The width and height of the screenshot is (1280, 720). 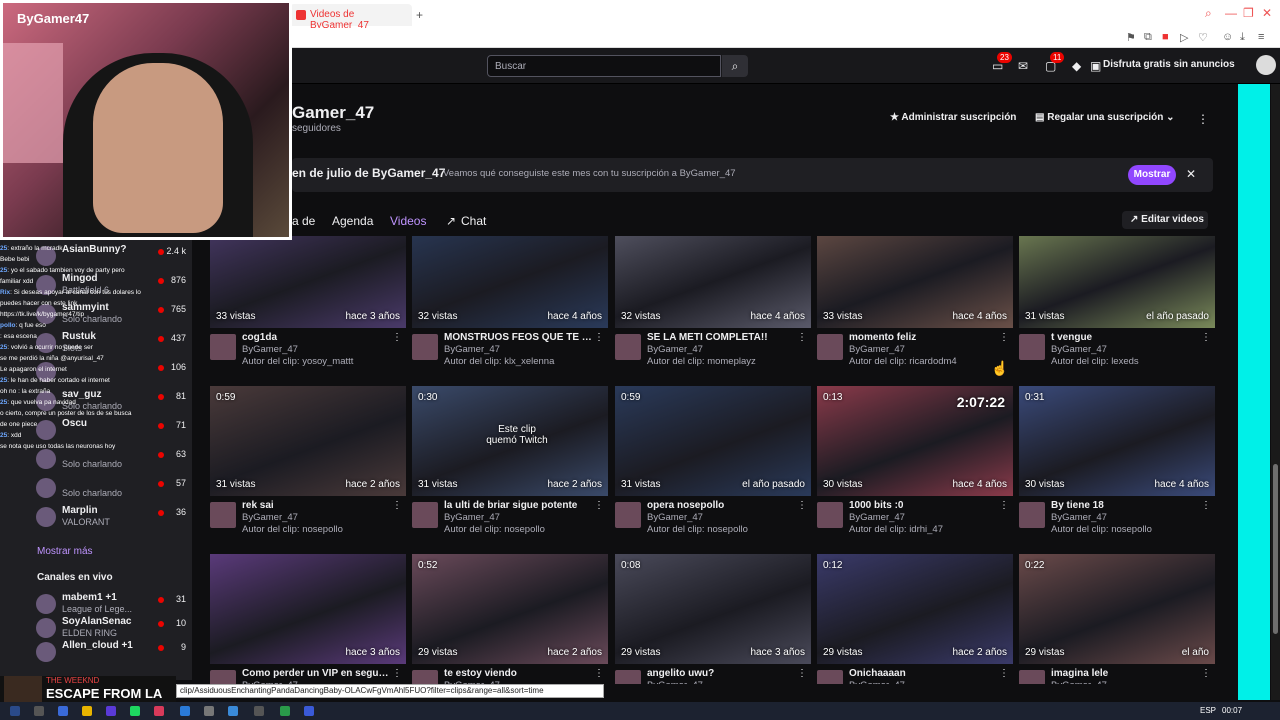 I want to click on clip-thumbnail: 0:52 29 vistas hace 2 años, so click(x=510, y=609).